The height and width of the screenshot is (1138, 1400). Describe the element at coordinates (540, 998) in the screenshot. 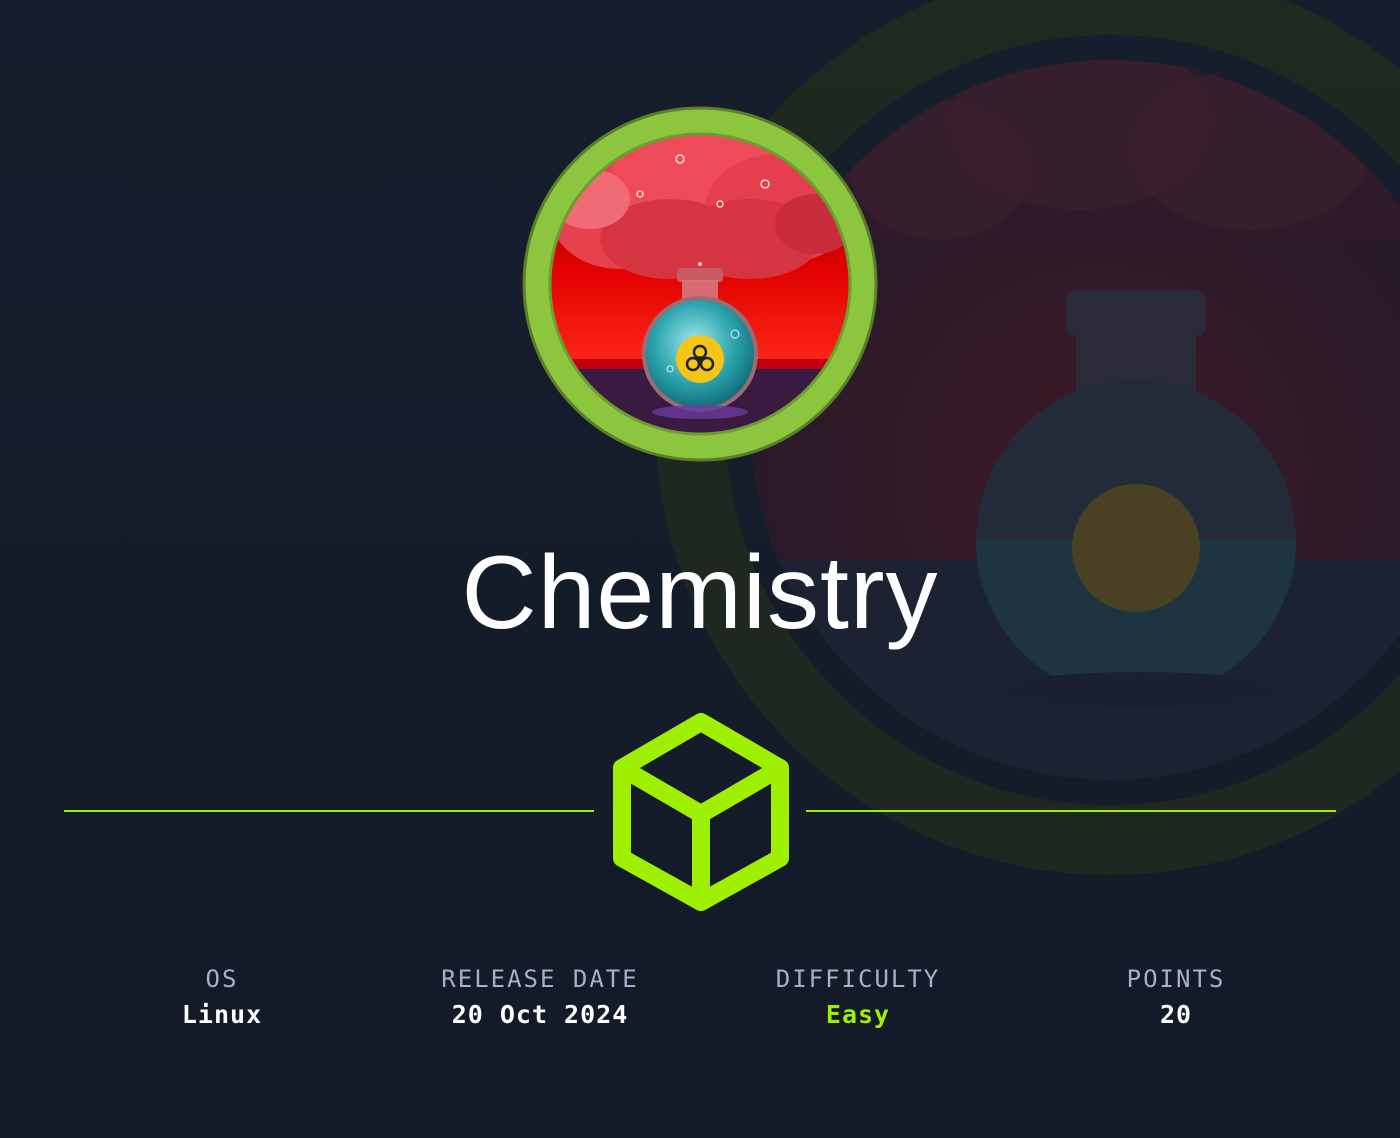

I see `stat-release-date: RELEASE DATE 20 Oct 2024` at that location.